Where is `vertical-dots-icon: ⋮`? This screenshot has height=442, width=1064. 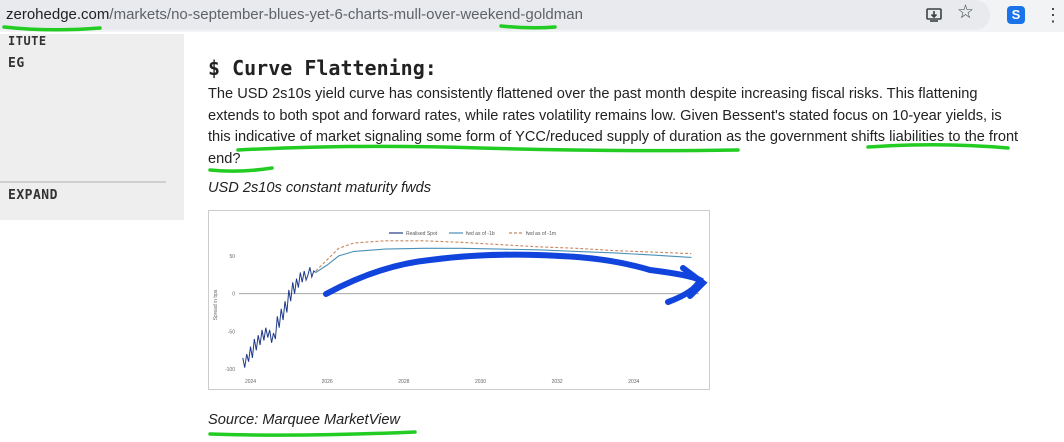 vertical-dots-icon: ⋮ is located at coordinates (1053, 15).